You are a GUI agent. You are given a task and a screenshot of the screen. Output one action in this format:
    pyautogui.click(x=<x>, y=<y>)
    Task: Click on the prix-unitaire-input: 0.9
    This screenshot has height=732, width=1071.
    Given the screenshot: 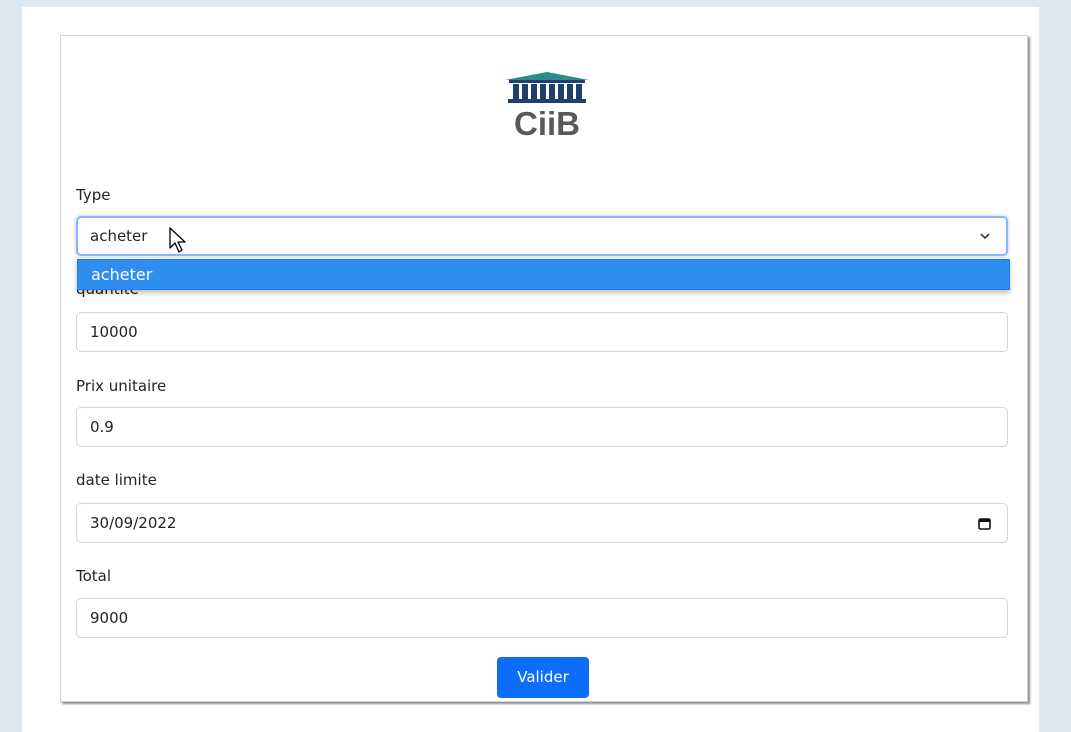 What is the action you would take?
    pyautogui.click(x=542, y=427)
    